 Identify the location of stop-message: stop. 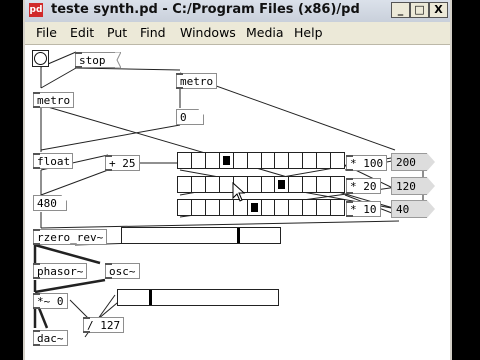
(98, 60).